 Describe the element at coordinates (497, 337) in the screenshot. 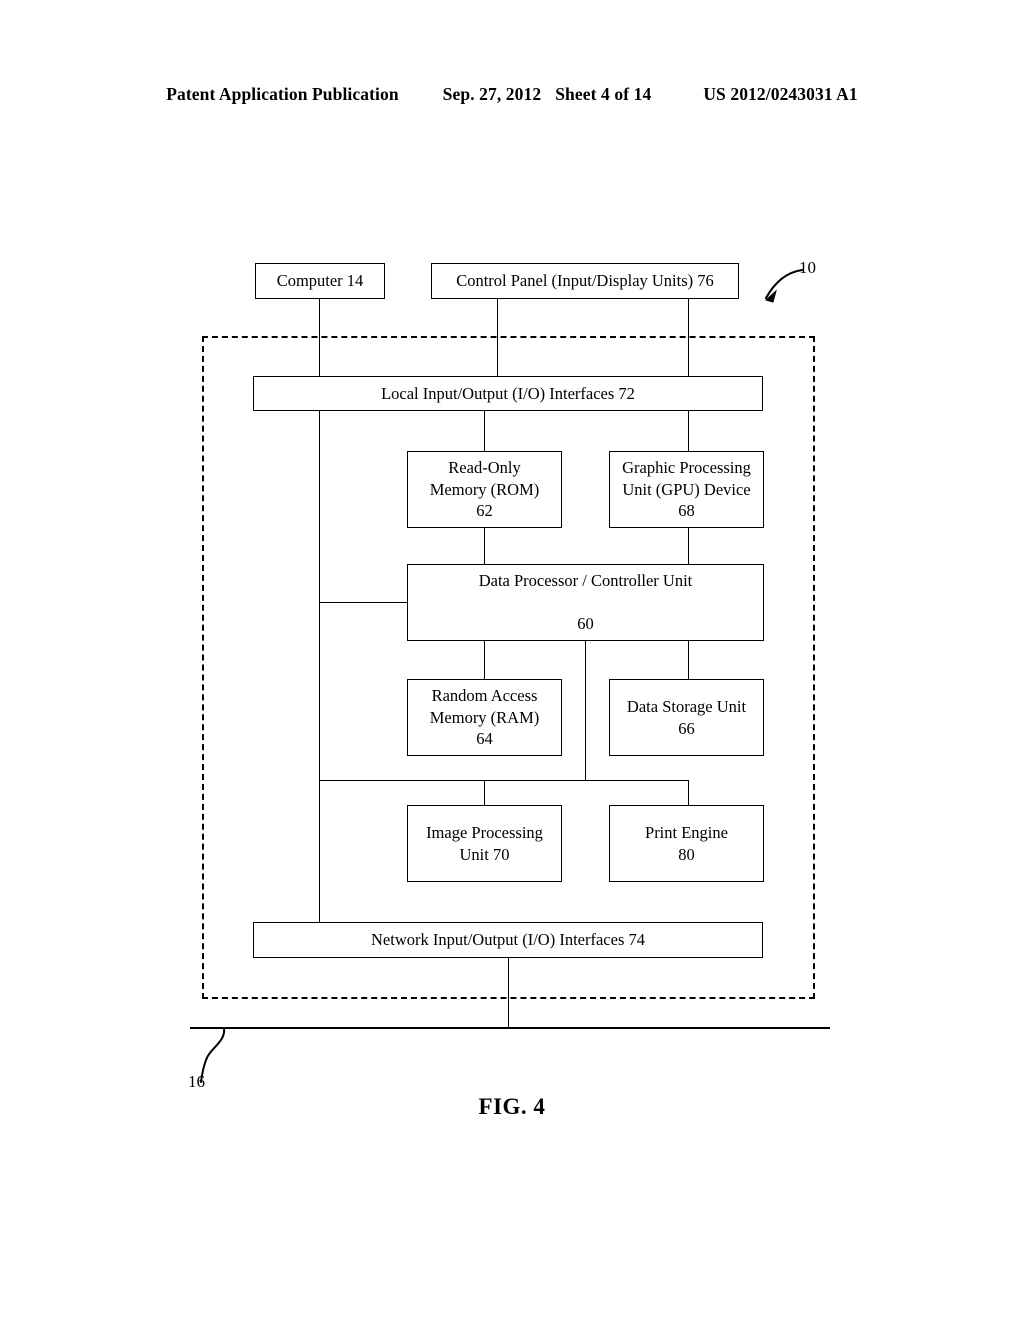

I see `connector-control-panel-left-to-local-io` at that location.